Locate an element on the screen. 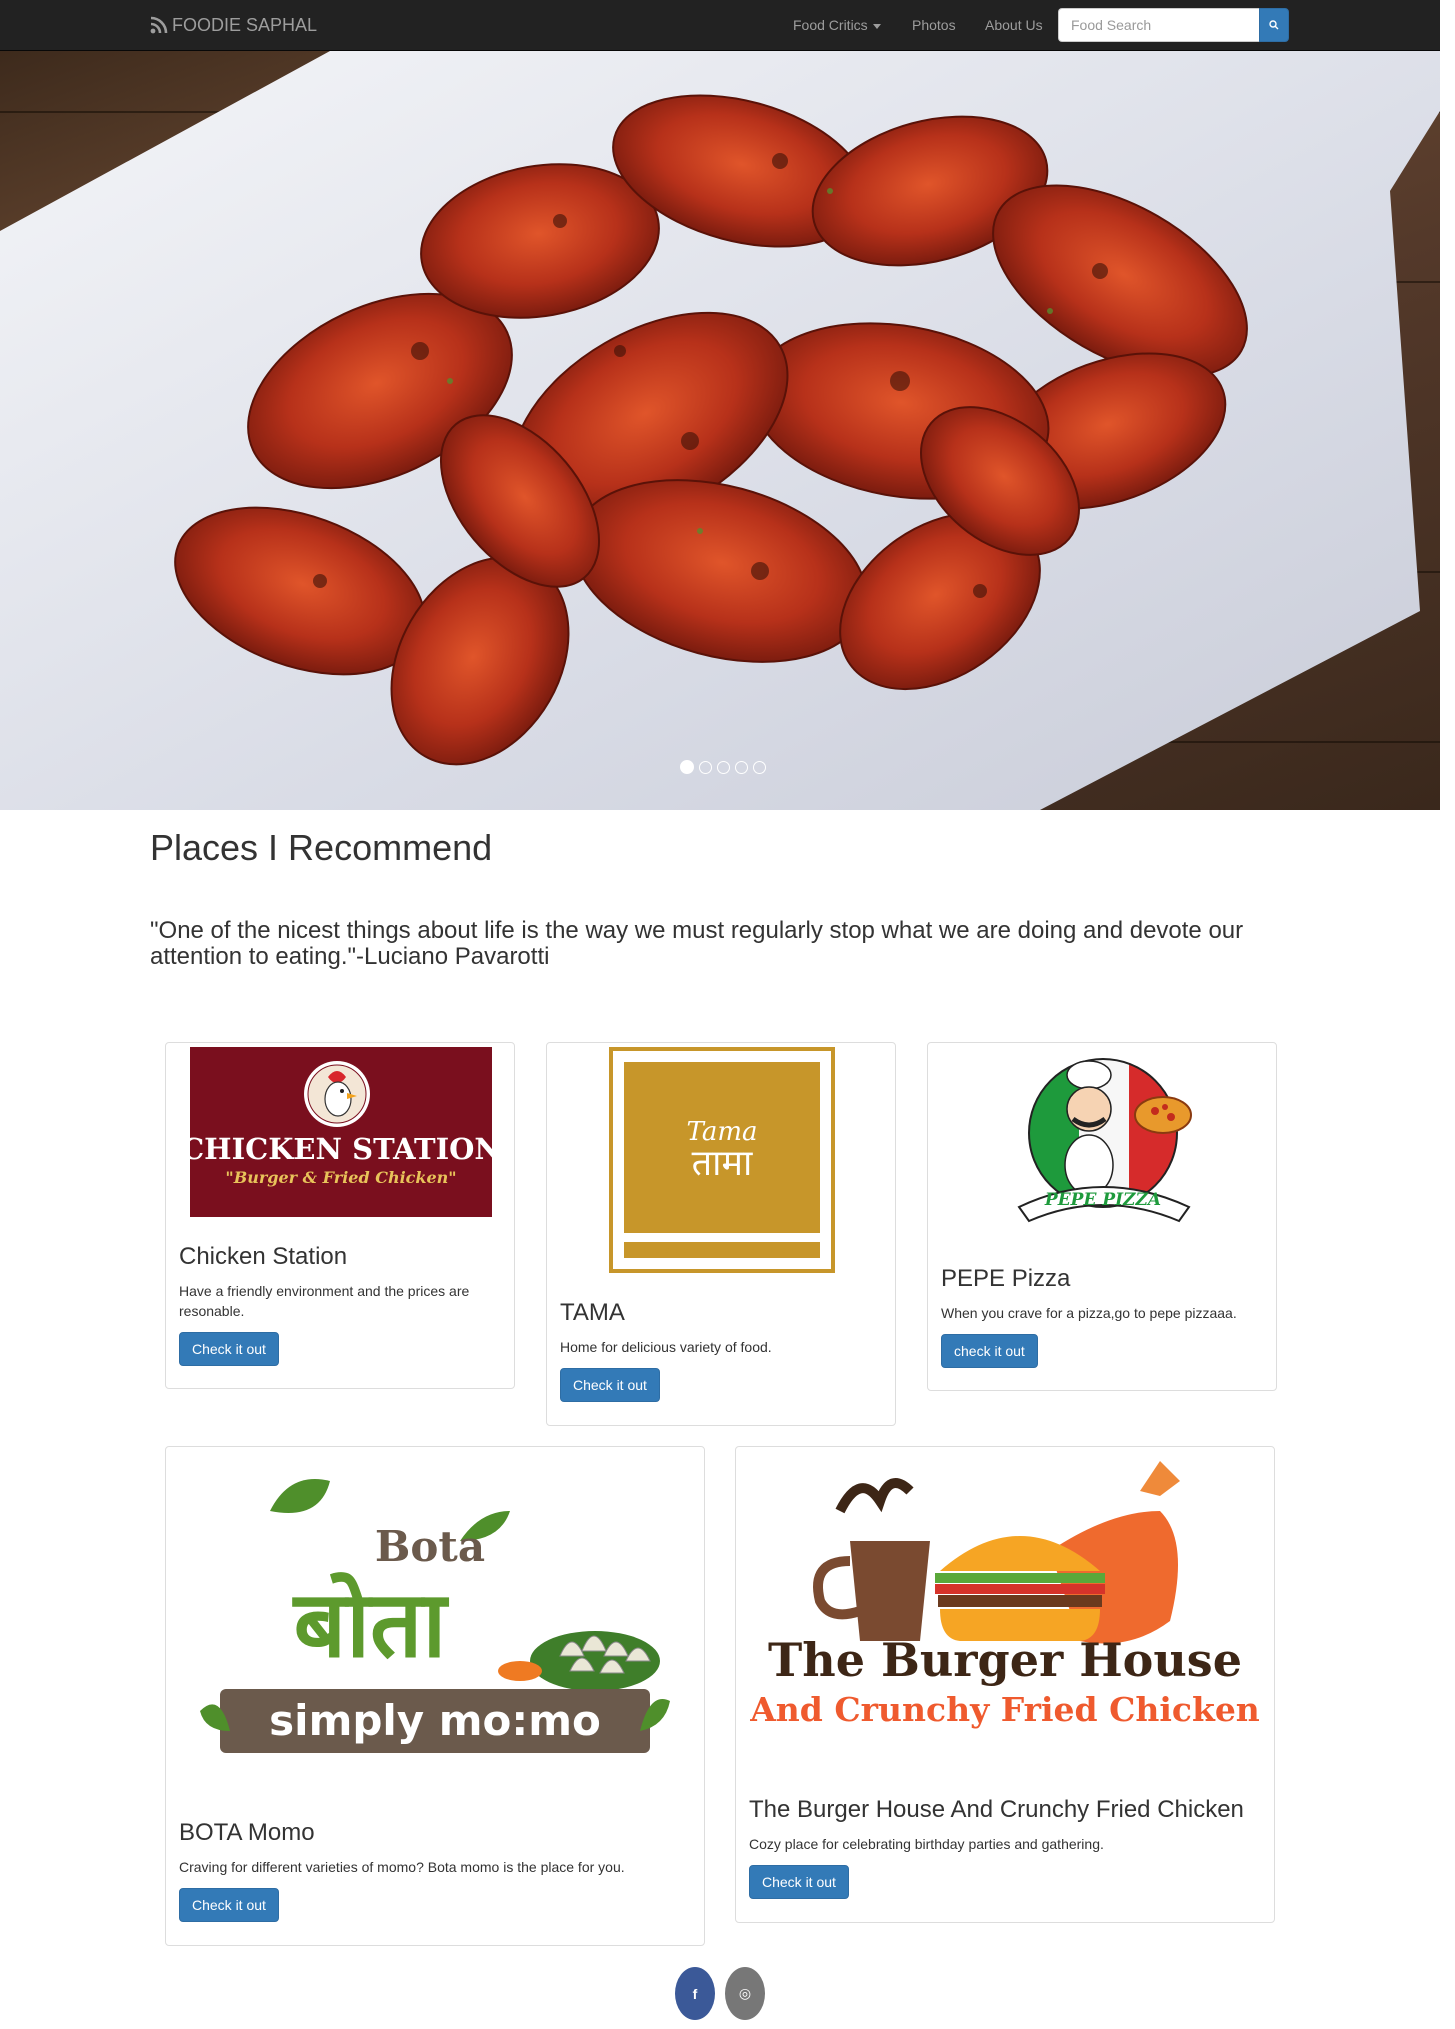 Image resolution: width=1455 pixels, height=2029 pixels. rss-icon is located at coordinates (159, 25).